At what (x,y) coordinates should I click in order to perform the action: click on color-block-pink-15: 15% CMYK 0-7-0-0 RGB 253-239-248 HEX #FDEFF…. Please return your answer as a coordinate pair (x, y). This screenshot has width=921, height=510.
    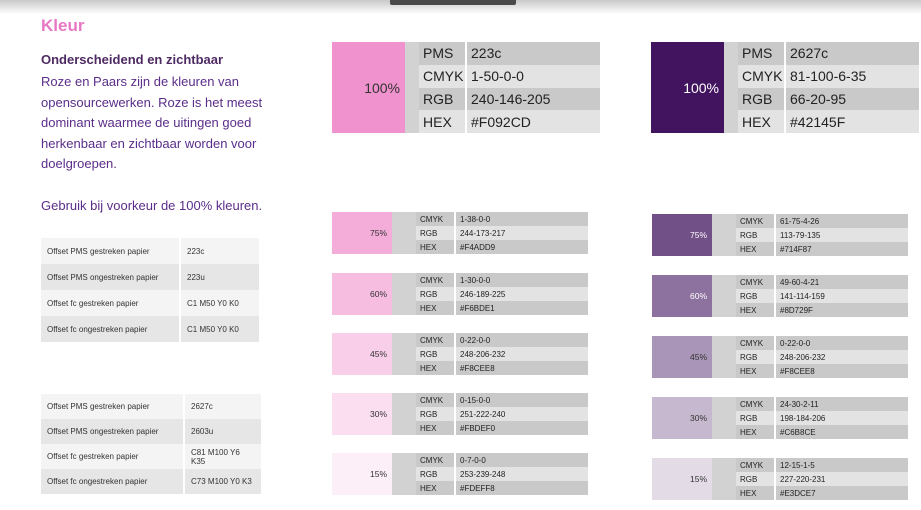
    Looking at the image, I should click on (460, 474).